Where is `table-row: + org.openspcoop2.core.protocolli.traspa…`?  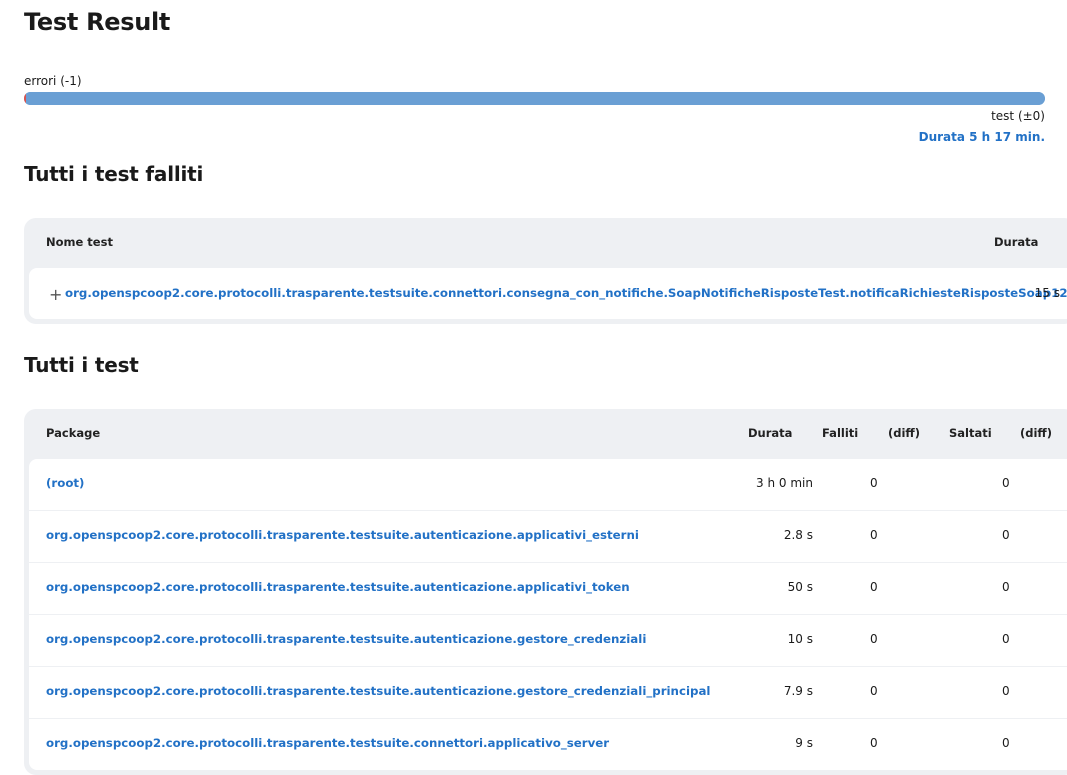
table-row: + org.openspcoop2.core.protocolli.traspa… is located at coordinates (548, 293).